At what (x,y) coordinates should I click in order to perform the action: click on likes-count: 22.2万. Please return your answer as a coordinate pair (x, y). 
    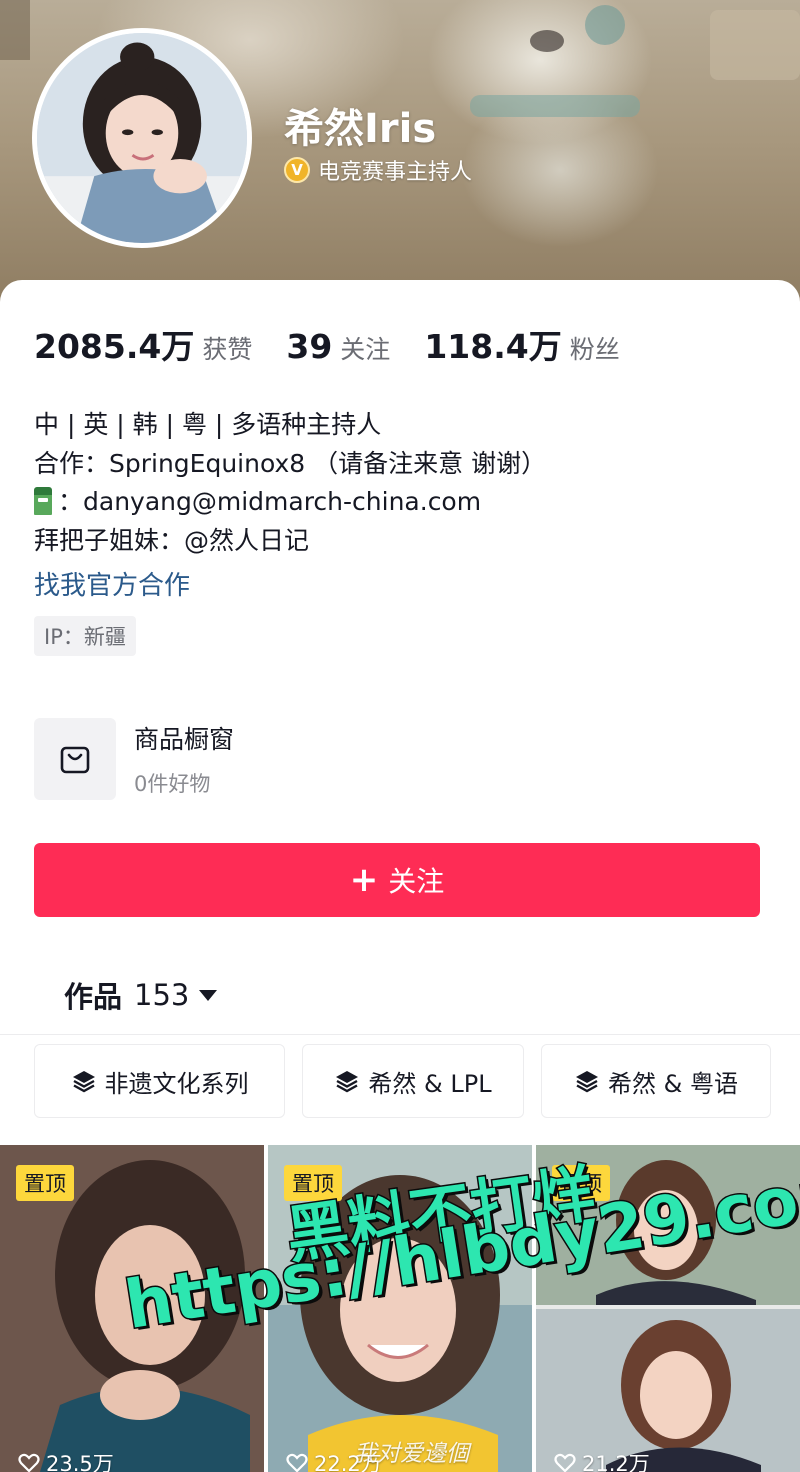
    Looking at the image, I should click on (334, 1460).